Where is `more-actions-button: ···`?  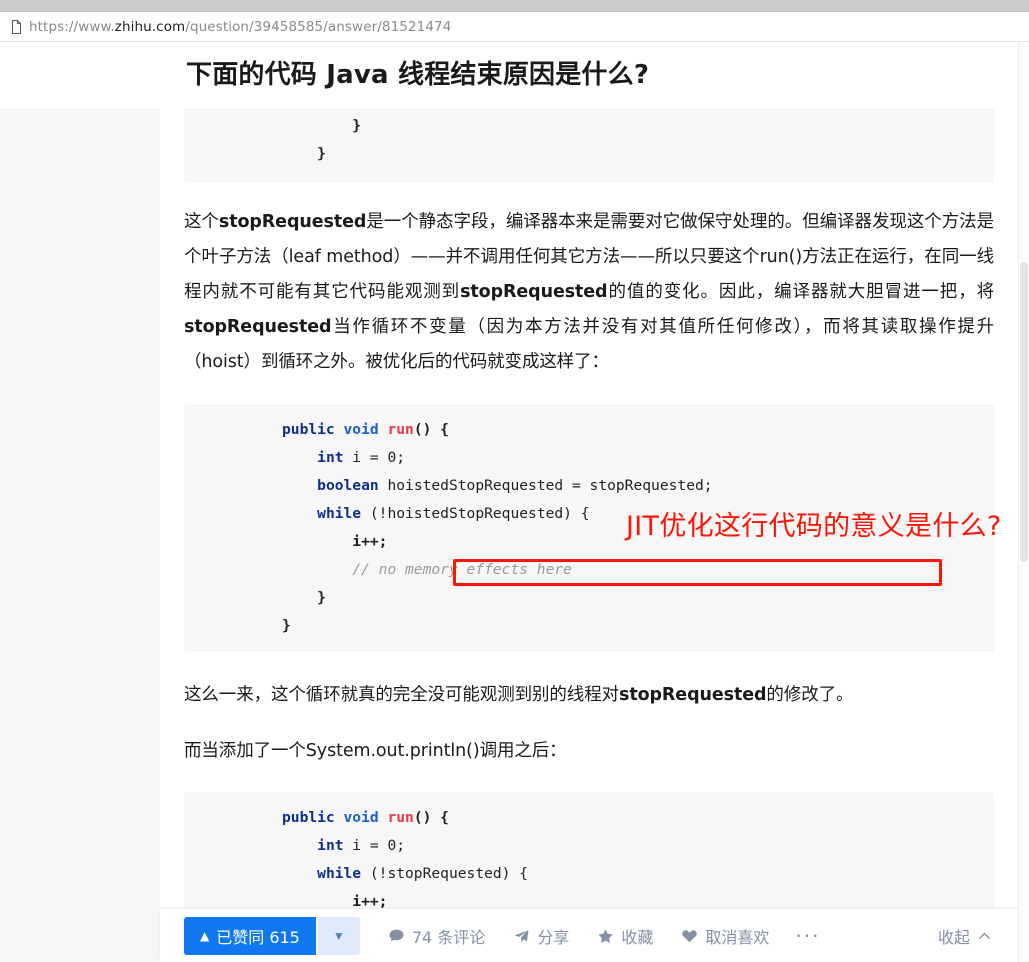
more-actions-button: ··· is located at coordinates (807, 936).